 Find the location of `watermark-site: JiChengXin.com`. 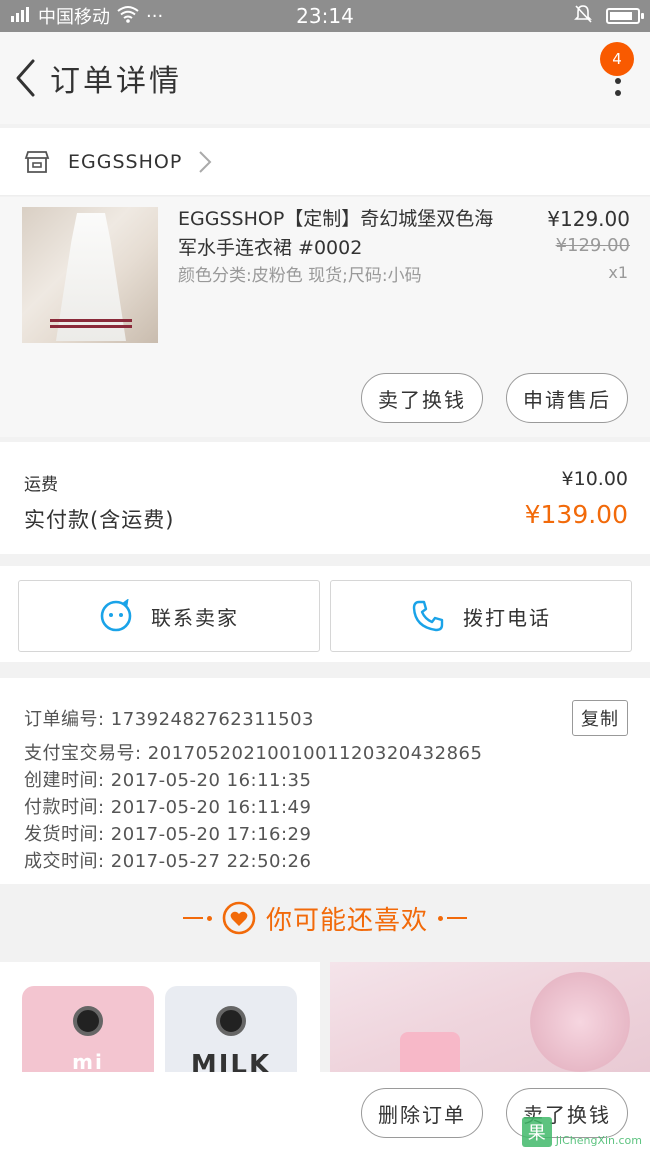

watermark-site: JiChengXin.com is located at coordinates (598, 1140).